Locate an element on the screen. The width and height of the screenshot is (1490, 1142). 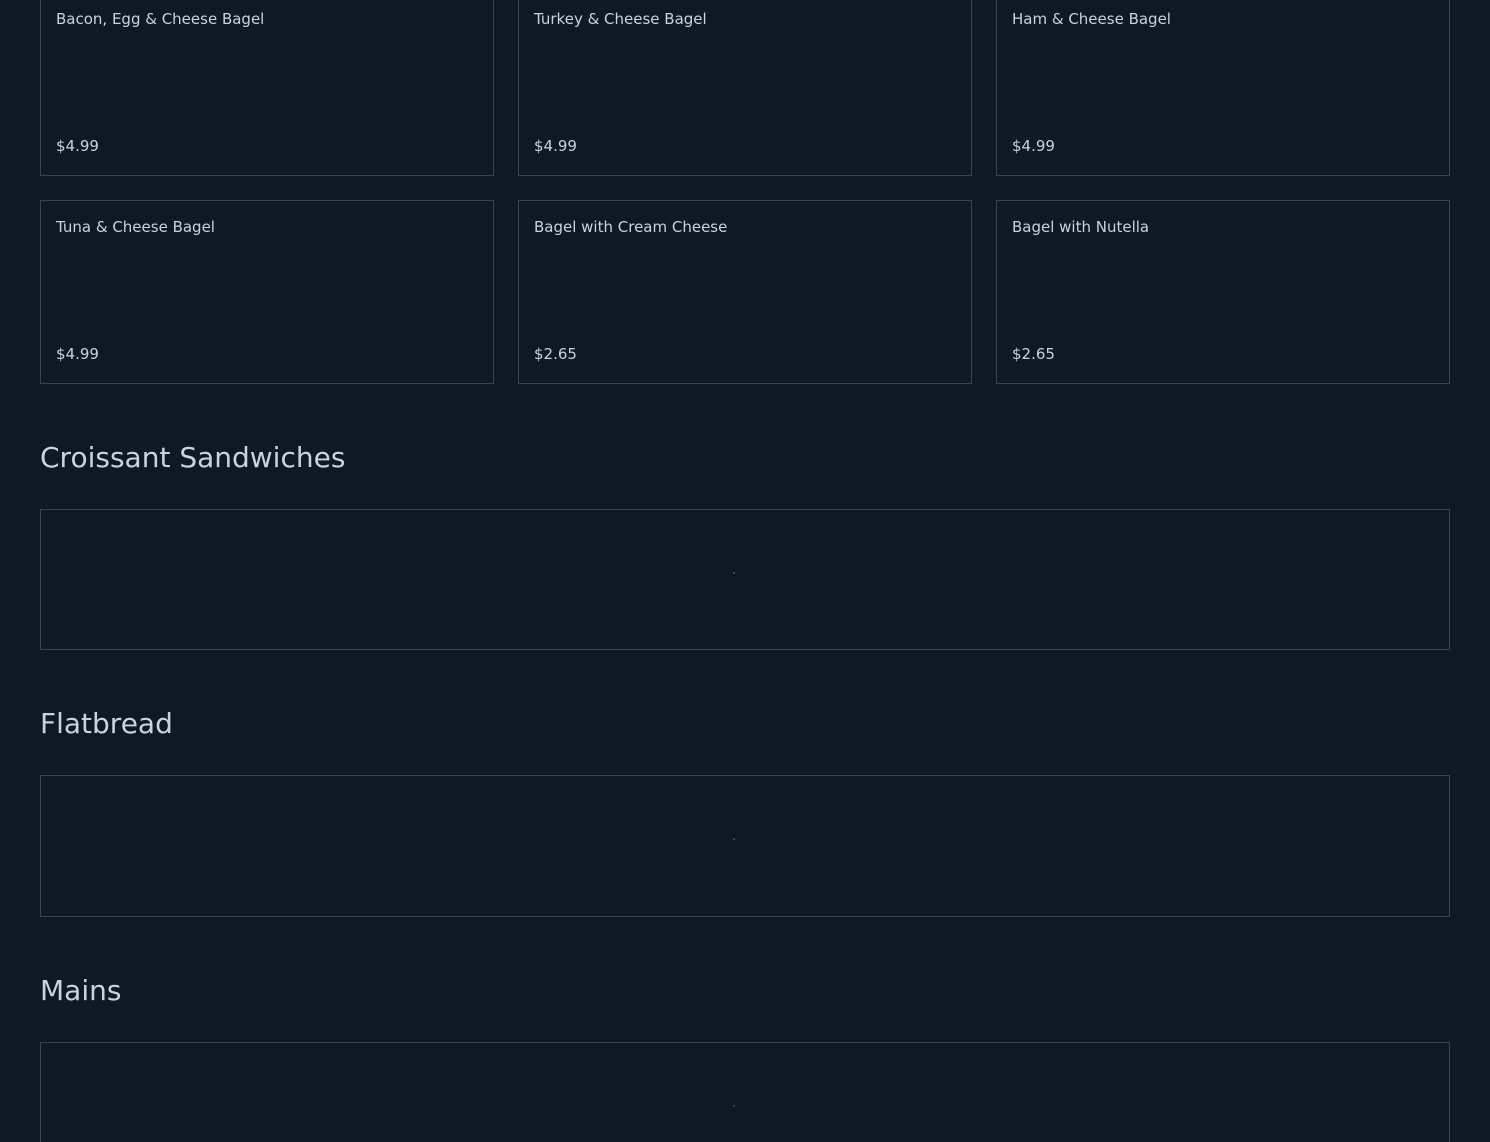
mains-items-loading-container is located at coordinates (745, 1092).